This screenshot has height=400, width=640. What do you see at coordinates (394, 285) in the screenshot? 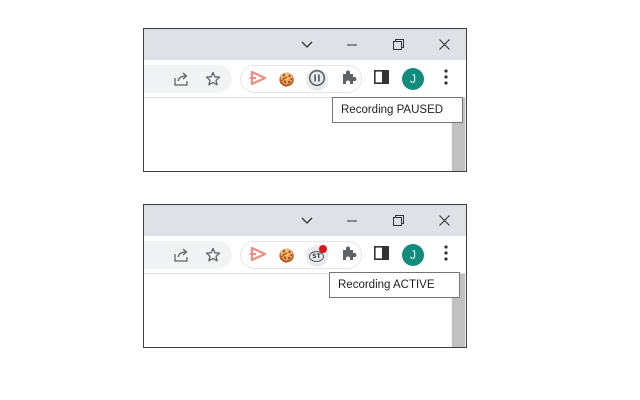
I see `recording-status-tooltip: Recording ACTIVE` at bounding box center [394, 285].